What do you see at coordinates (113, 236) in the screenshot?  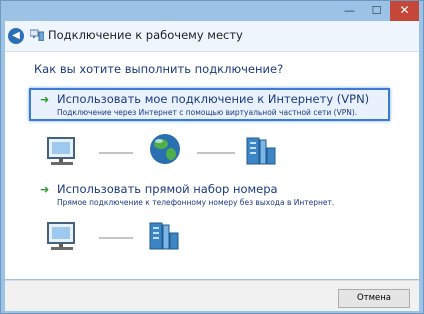 I see `dial-up-connection-diagram` at bounding box center [113, 236].